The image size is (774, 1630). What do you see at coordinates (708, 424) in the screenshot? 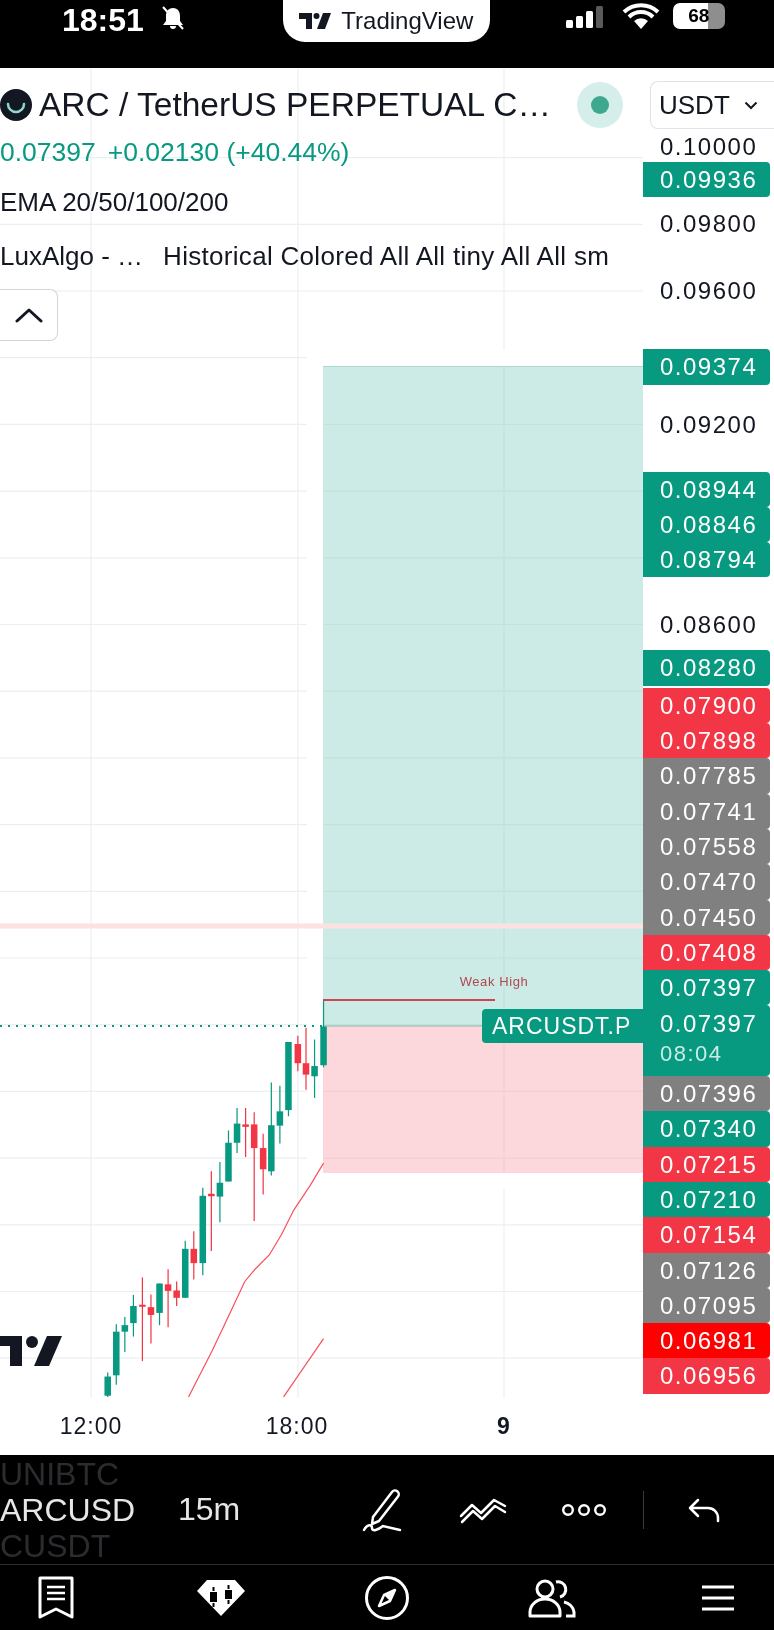
I see `price-tick-label: 0.09200` at bounding box center [708, 424].